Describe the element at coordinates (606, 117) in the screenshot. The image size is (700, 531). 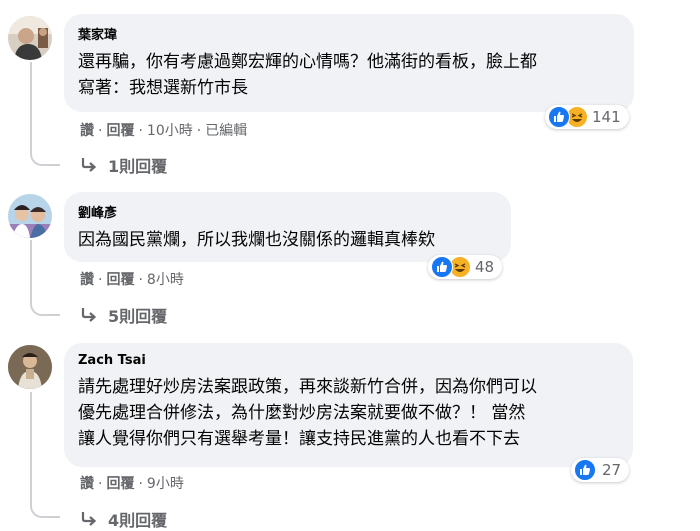
I see `reaction-count: 141` at that location.